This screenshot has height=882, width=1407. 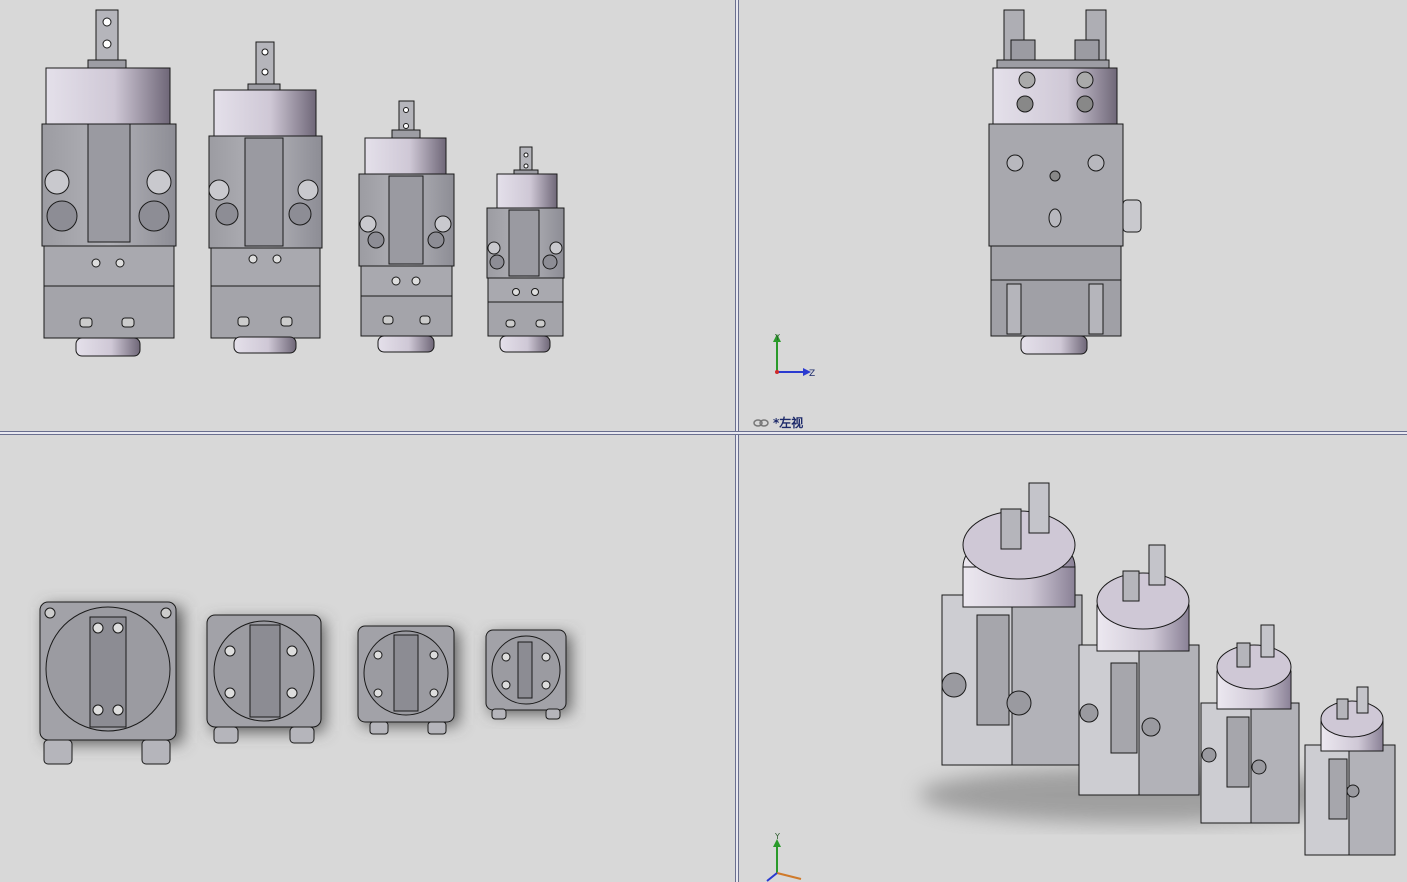 I want to click on gripper-tiny-iso, so click(x=1350, y=771).